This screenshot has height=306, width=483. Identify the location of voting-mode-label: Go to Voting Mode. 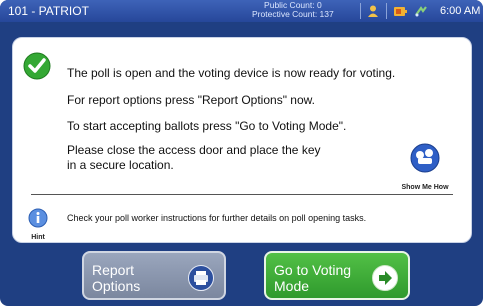
(312, 278).